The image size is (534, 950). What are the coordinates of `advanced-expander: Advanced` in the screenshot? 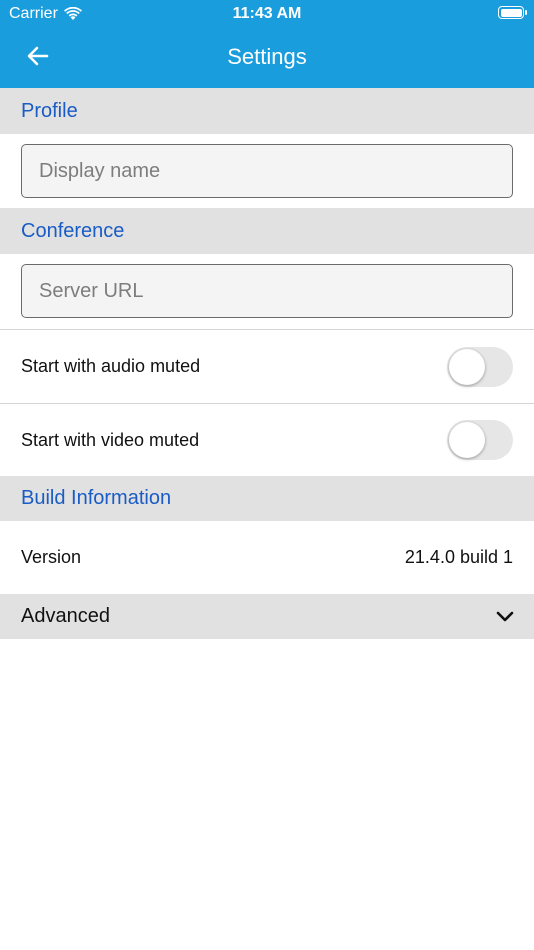 It's located at (267, 616).